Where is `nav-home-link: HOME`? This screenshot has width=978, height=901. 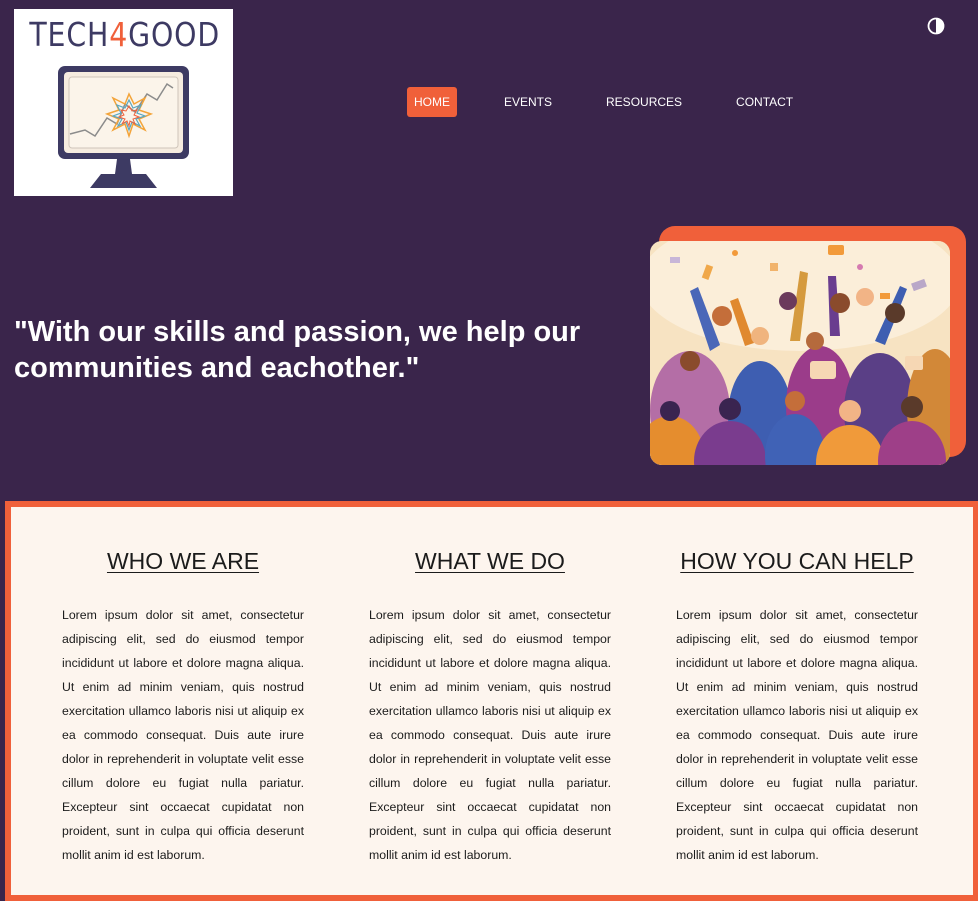
nav-home-link: HOME is located at coordinates (432, 102).